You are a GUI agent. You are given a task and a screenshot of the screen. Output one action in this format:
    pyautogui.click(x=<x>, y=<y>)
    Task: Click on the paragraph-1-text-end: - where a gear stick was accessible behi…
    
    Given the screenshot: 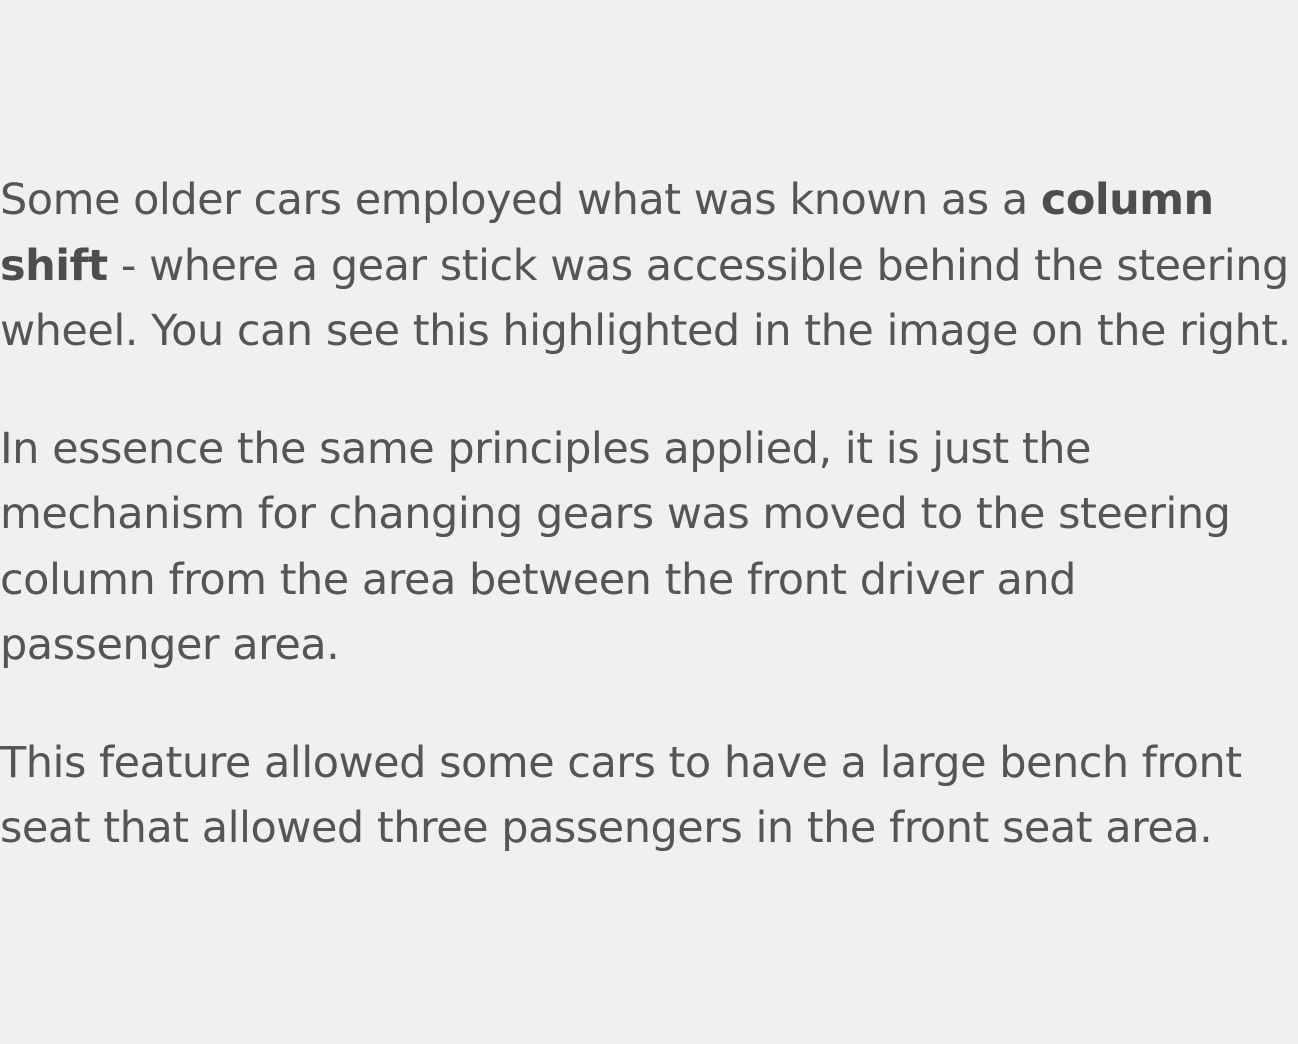 What is the action you would take?
    pyautogui.click(x=645, y=298)
    